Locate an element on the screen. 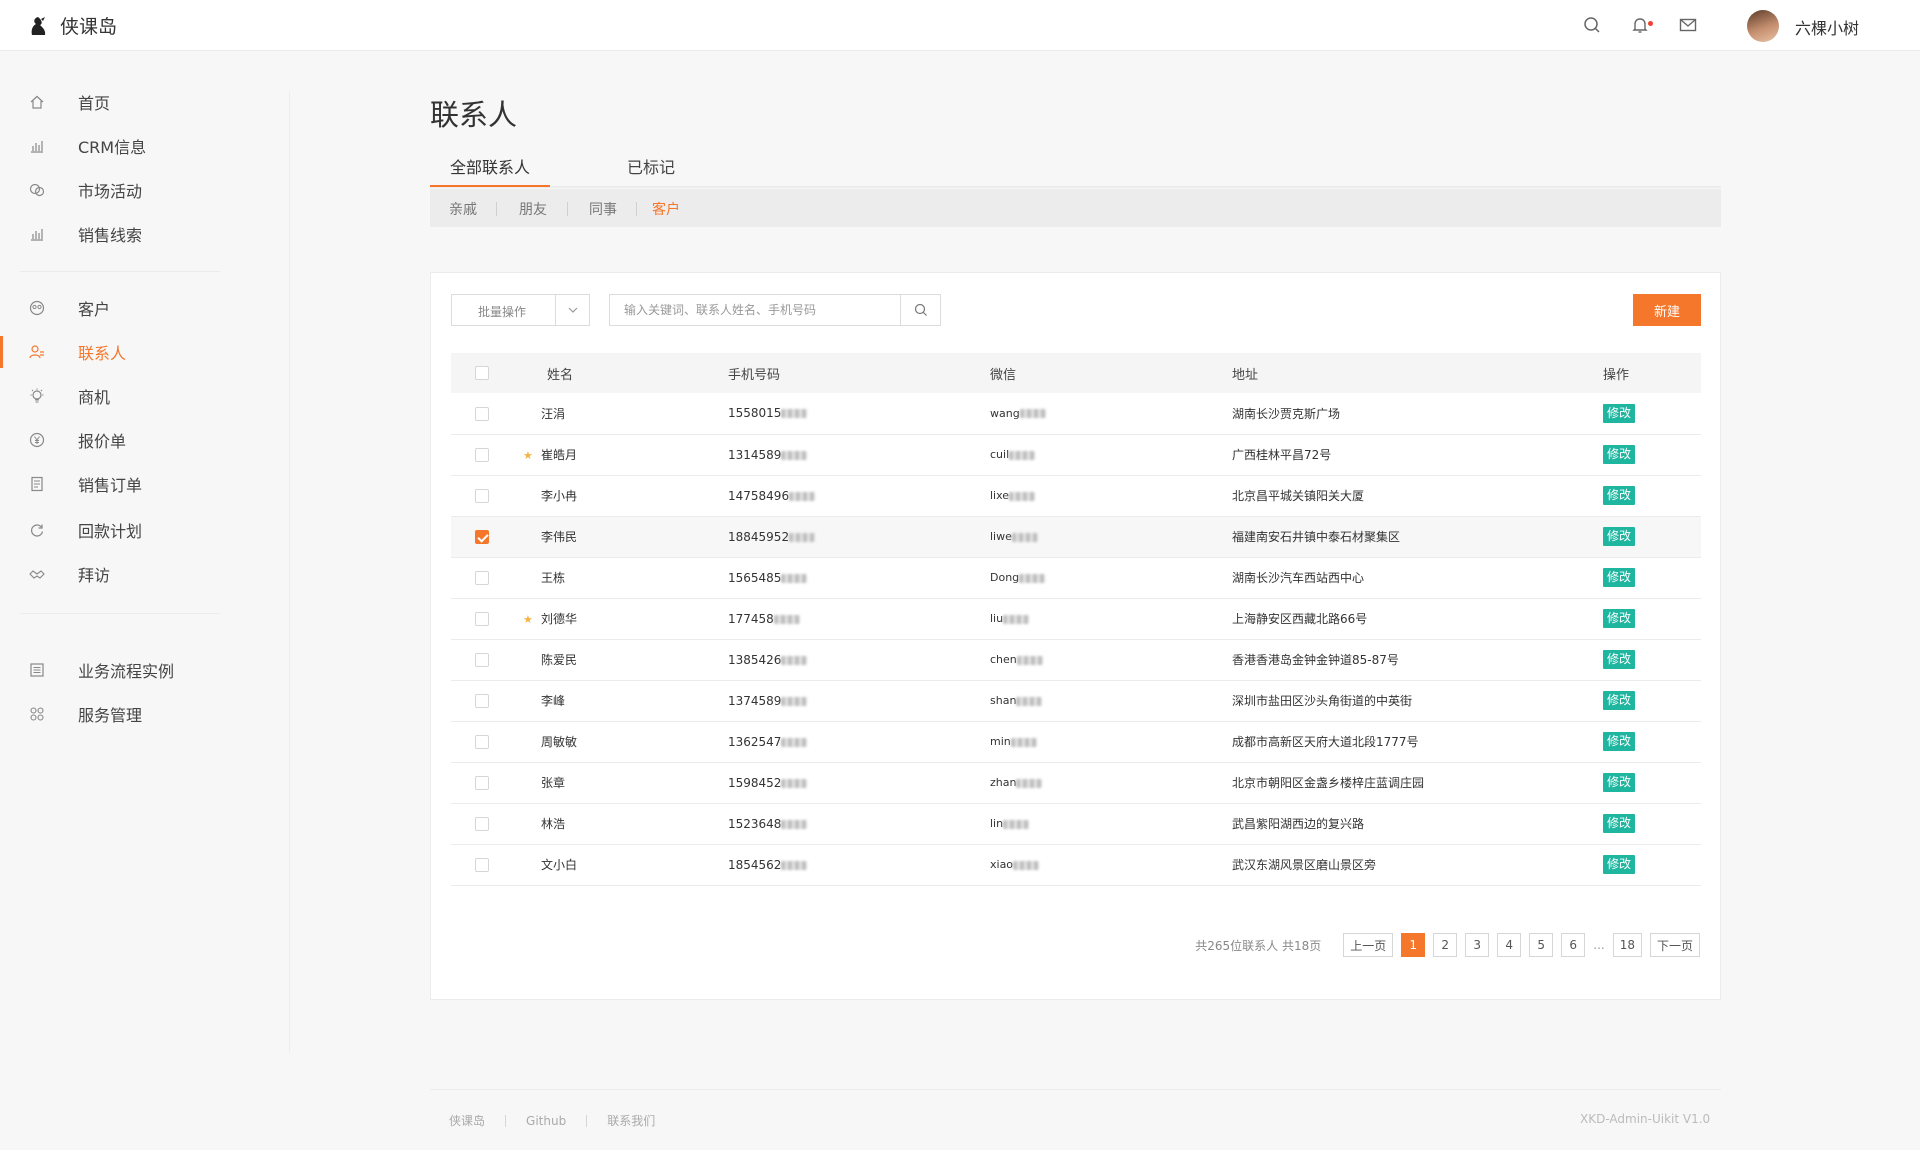 The height and width of the screenshot is (1150, 1920). subtab-colleagues: 同事 is located at coordinates (603, 209).